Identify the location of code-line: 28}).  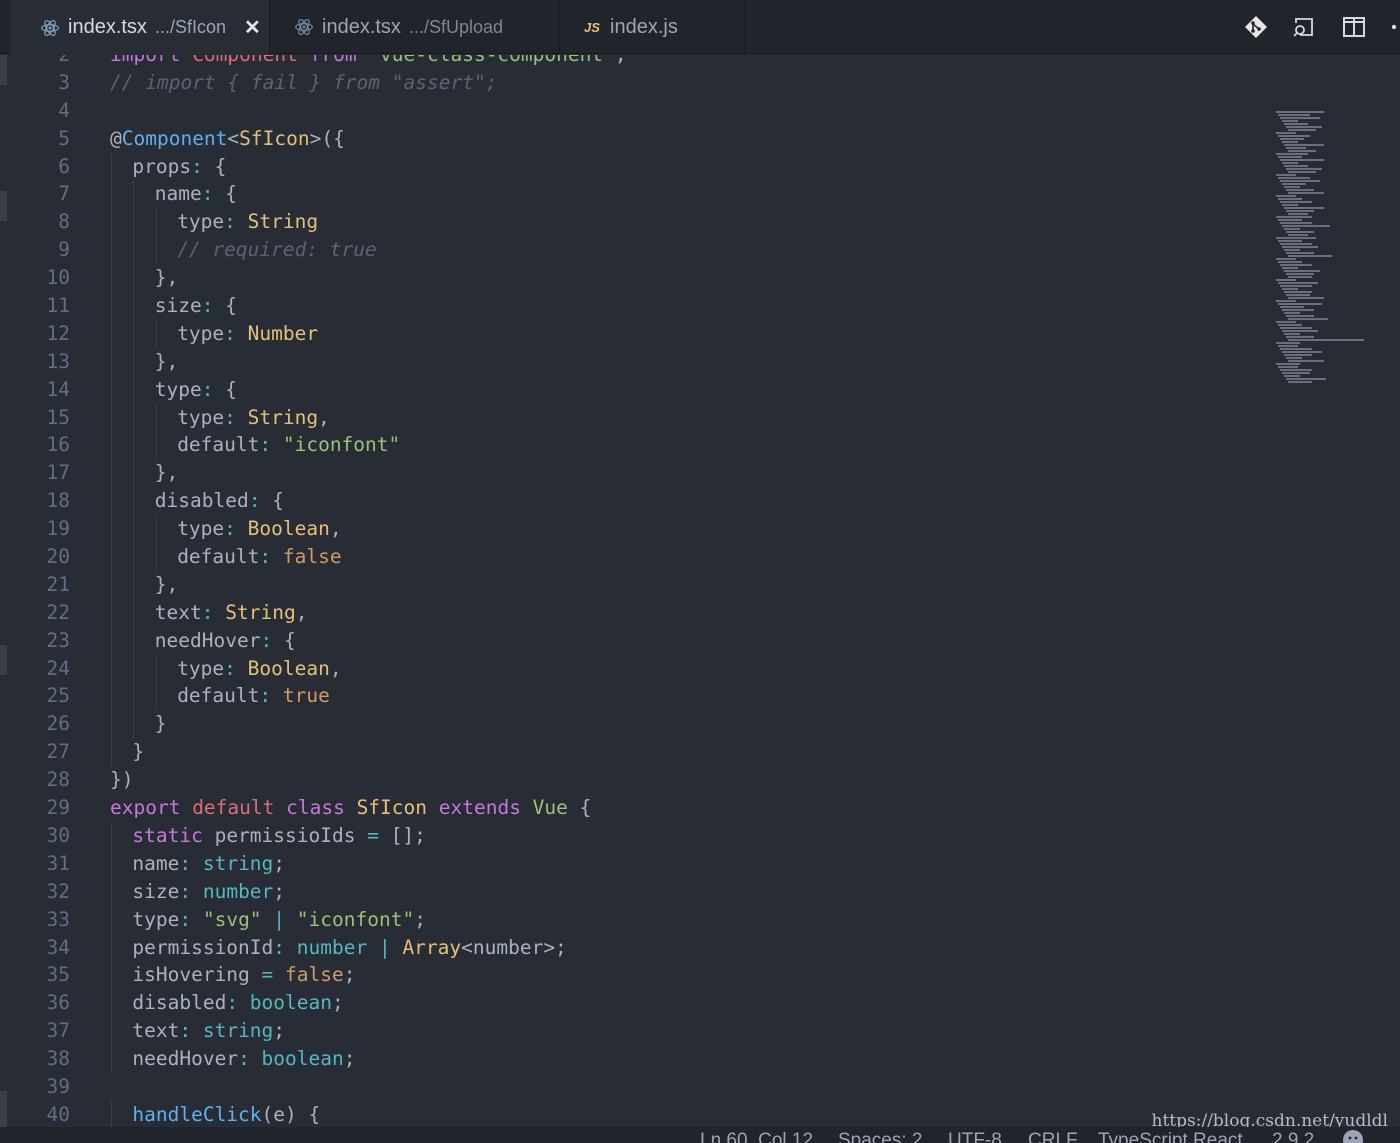
(630, 780).